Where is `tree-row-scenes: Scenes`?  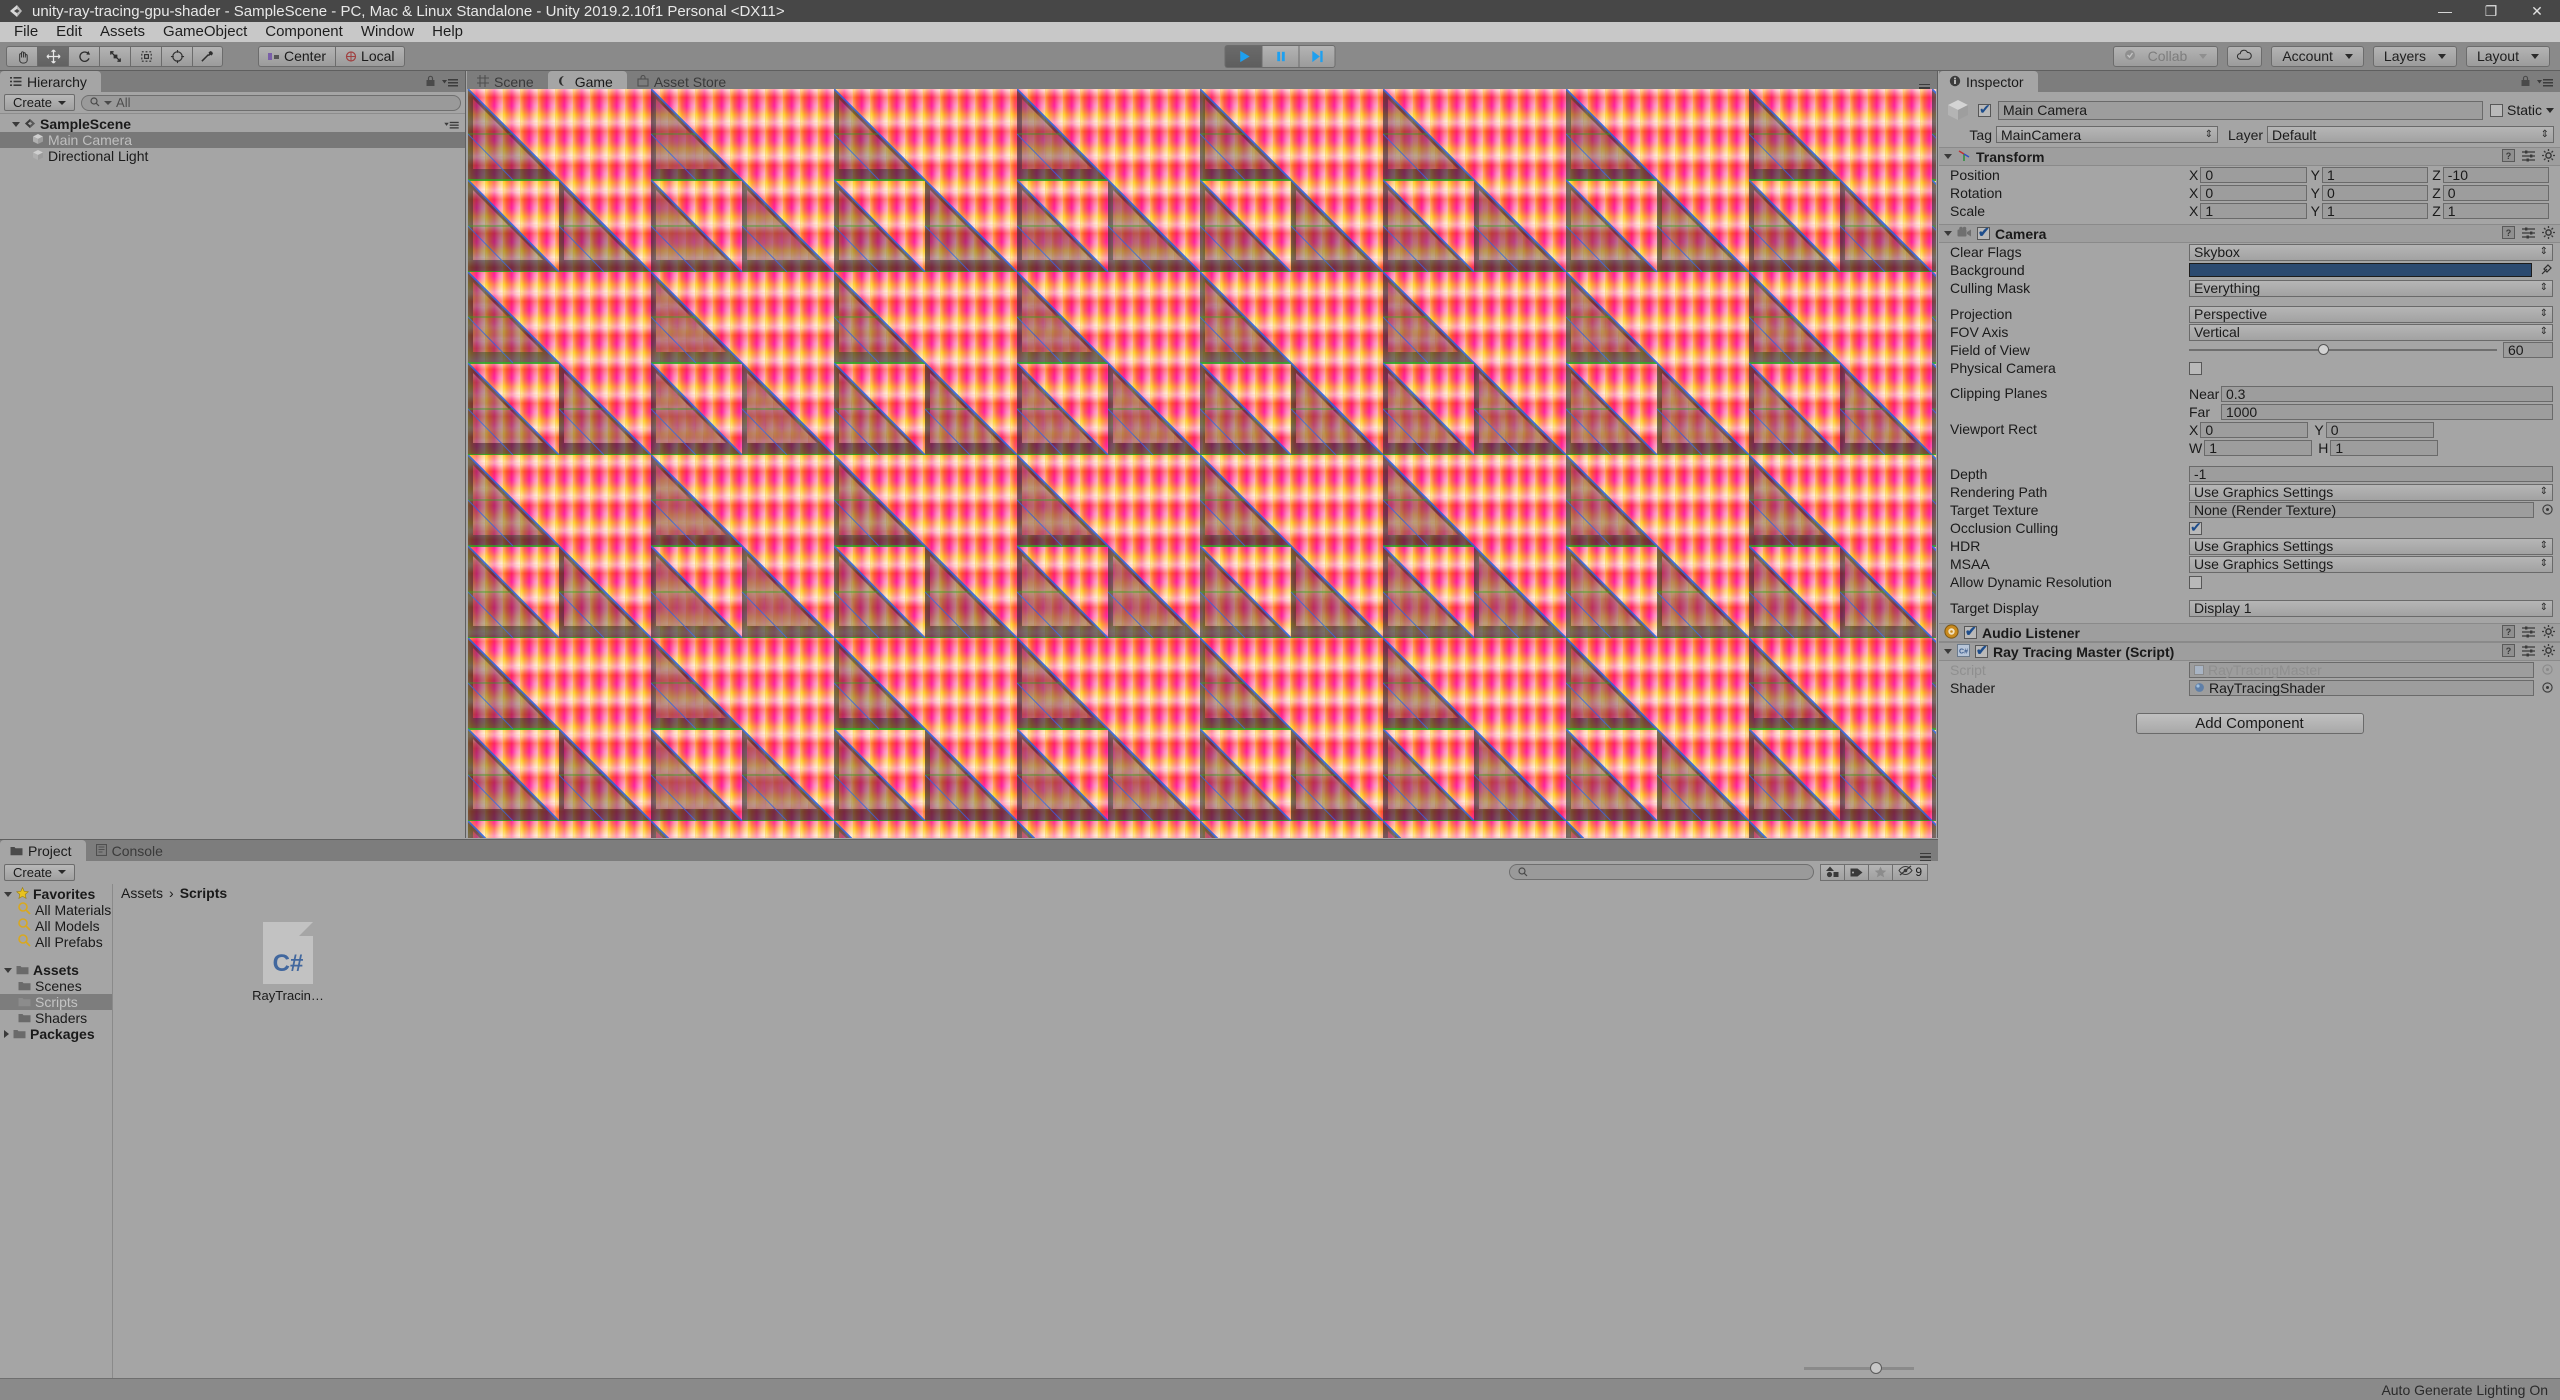
tree-row-scenes: Scenes is located at coordinates (56, 986).